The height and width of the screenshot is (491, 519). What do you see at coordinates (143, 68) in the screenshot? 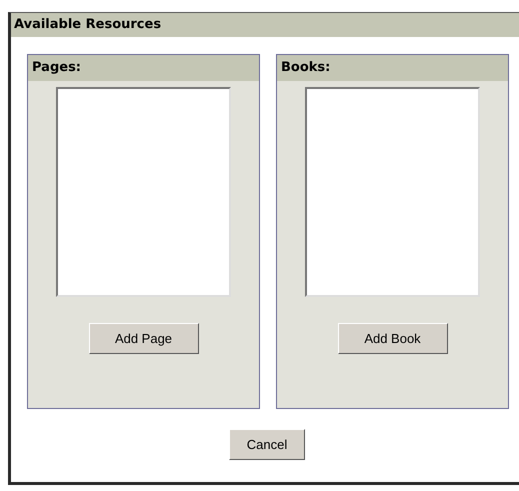
I see `panel-title: Pages:` at bounding box center [143, 68].